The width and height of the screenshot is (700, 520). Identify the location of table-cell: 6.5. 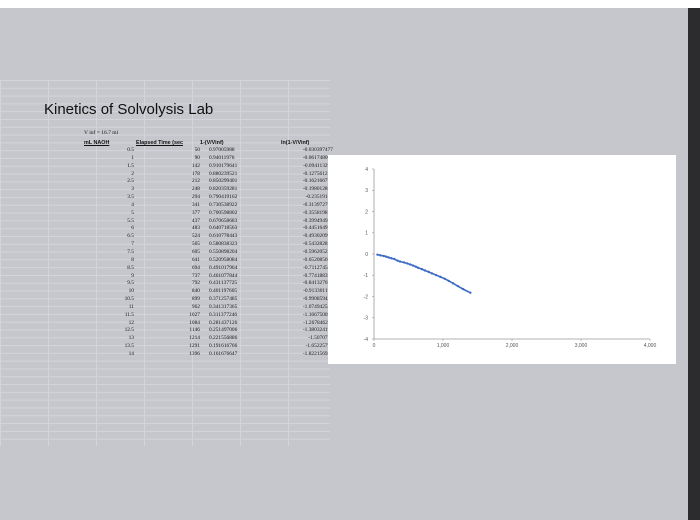
(109, 237).